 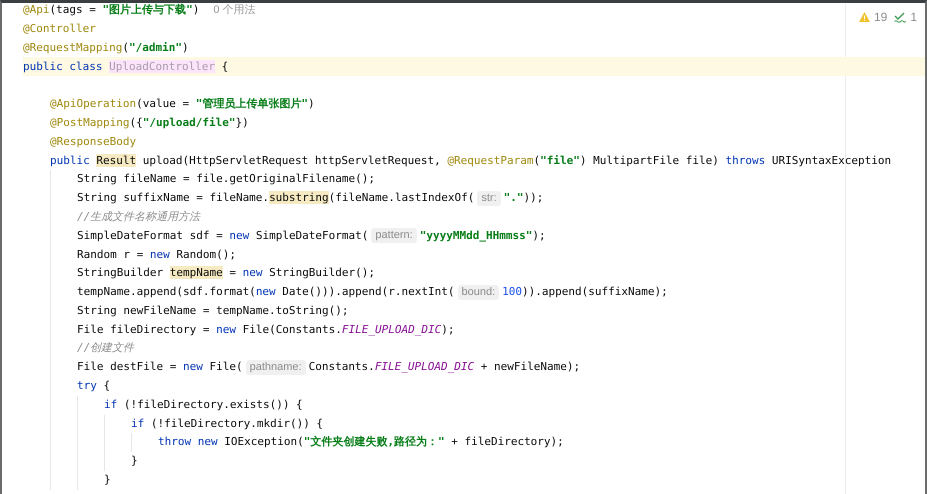 What do you see at coordinates (479, 292) in the screenshot?
I see `parameter-hint: bound:` at bounding box center [479, 292].